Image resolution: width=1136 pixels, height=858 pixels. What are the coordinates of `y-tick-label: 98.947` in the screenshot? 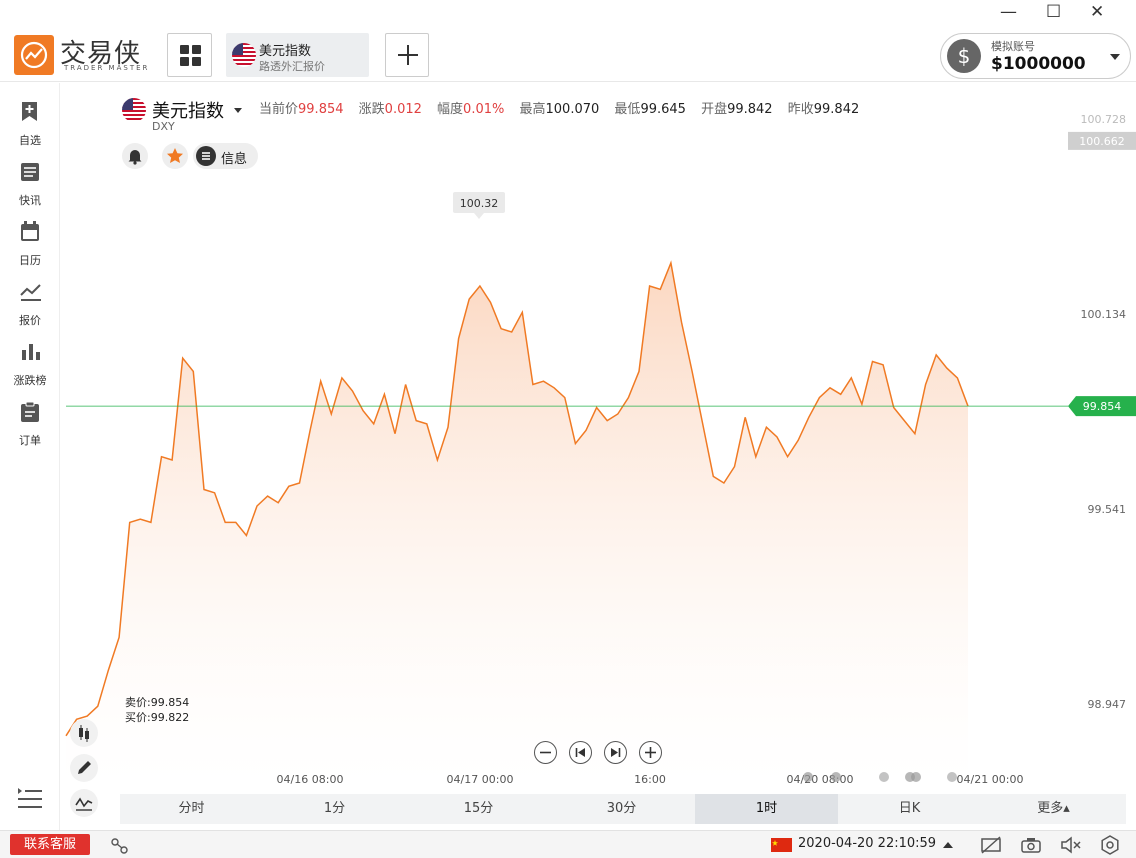 It's located at (1107, 704).